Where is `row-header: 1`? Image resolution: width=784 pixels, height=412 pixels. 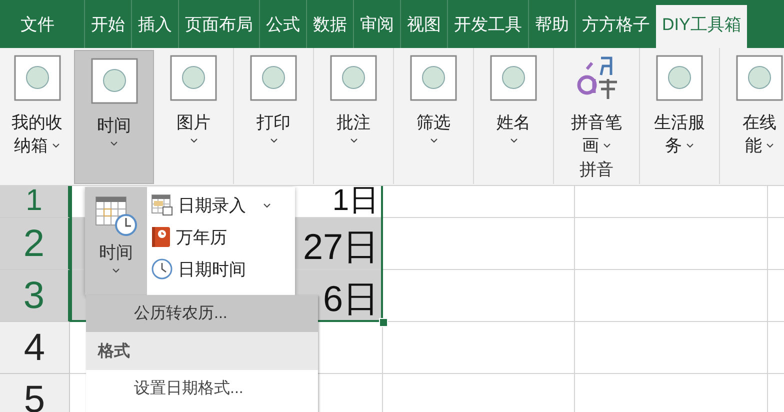 row-header: 1 is located at coordinates (35, 202).